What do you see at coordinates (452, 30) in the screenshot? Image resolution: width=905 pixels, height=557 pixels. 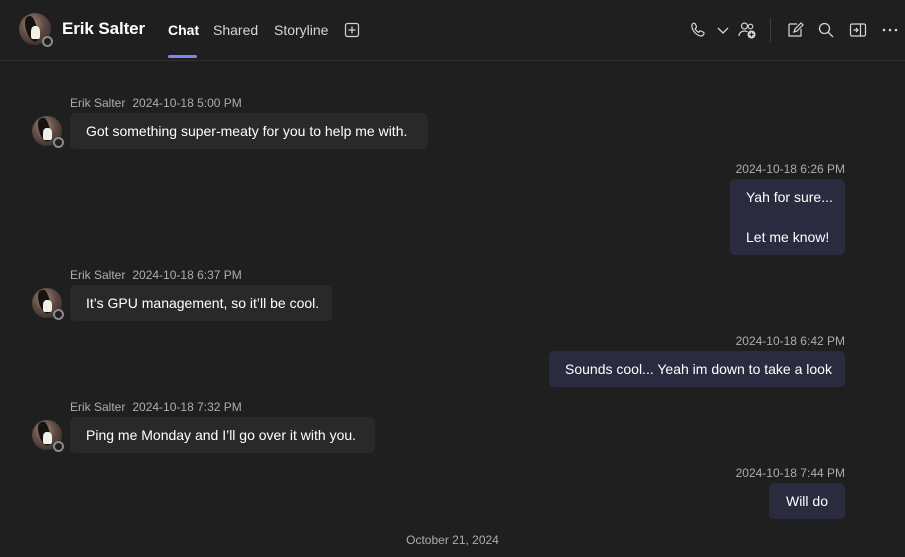 I see `chat-header: Erik Salter Chat Shared Storyline` at bounding box center [452, 30].